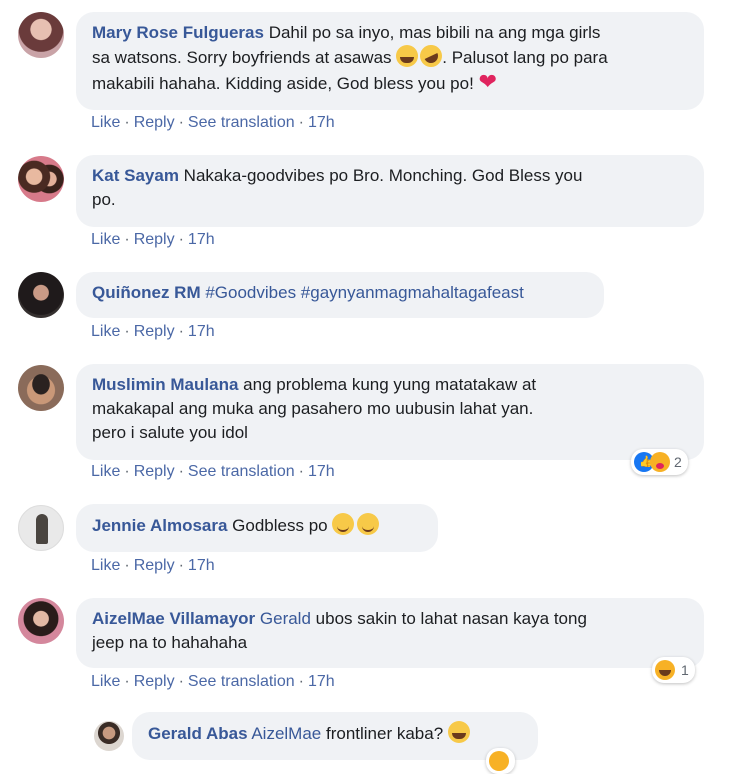  I want to click on reply-bubble: Gerald Abas AizelMae frontliner kaba?, so click(335, 736).